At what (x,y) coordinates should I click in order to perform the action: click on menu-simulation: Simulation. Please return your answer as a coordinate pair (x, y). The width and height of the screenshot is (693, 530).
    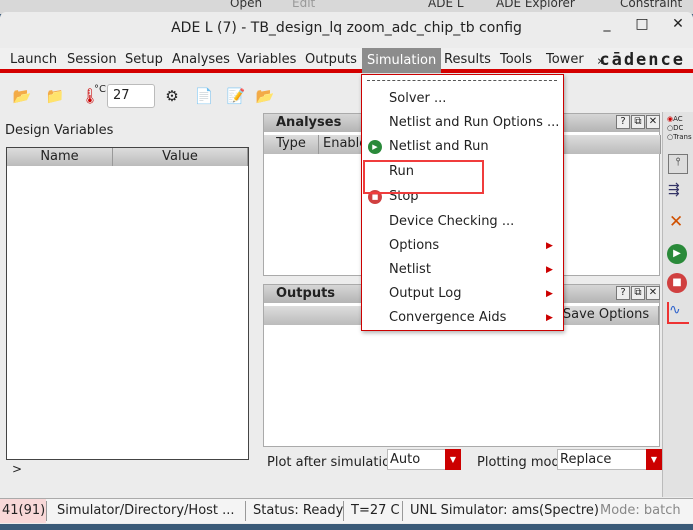
    Looking at the image, I should click on (402, 60).